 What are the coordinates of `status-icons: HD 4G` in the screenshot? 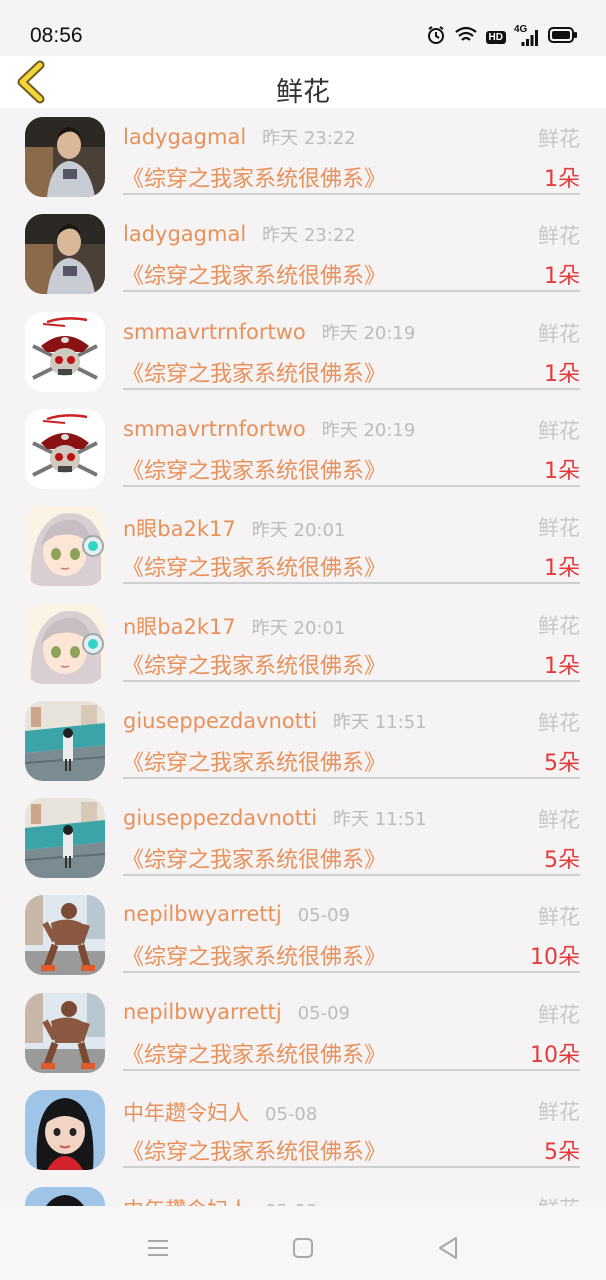 It's located at (502, 36).